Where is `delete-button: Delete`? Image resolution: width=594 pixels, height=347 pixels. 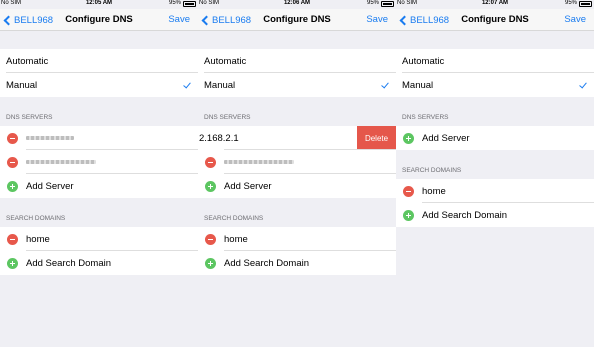
delete-button: Delete is located at coordinates (376, 138).